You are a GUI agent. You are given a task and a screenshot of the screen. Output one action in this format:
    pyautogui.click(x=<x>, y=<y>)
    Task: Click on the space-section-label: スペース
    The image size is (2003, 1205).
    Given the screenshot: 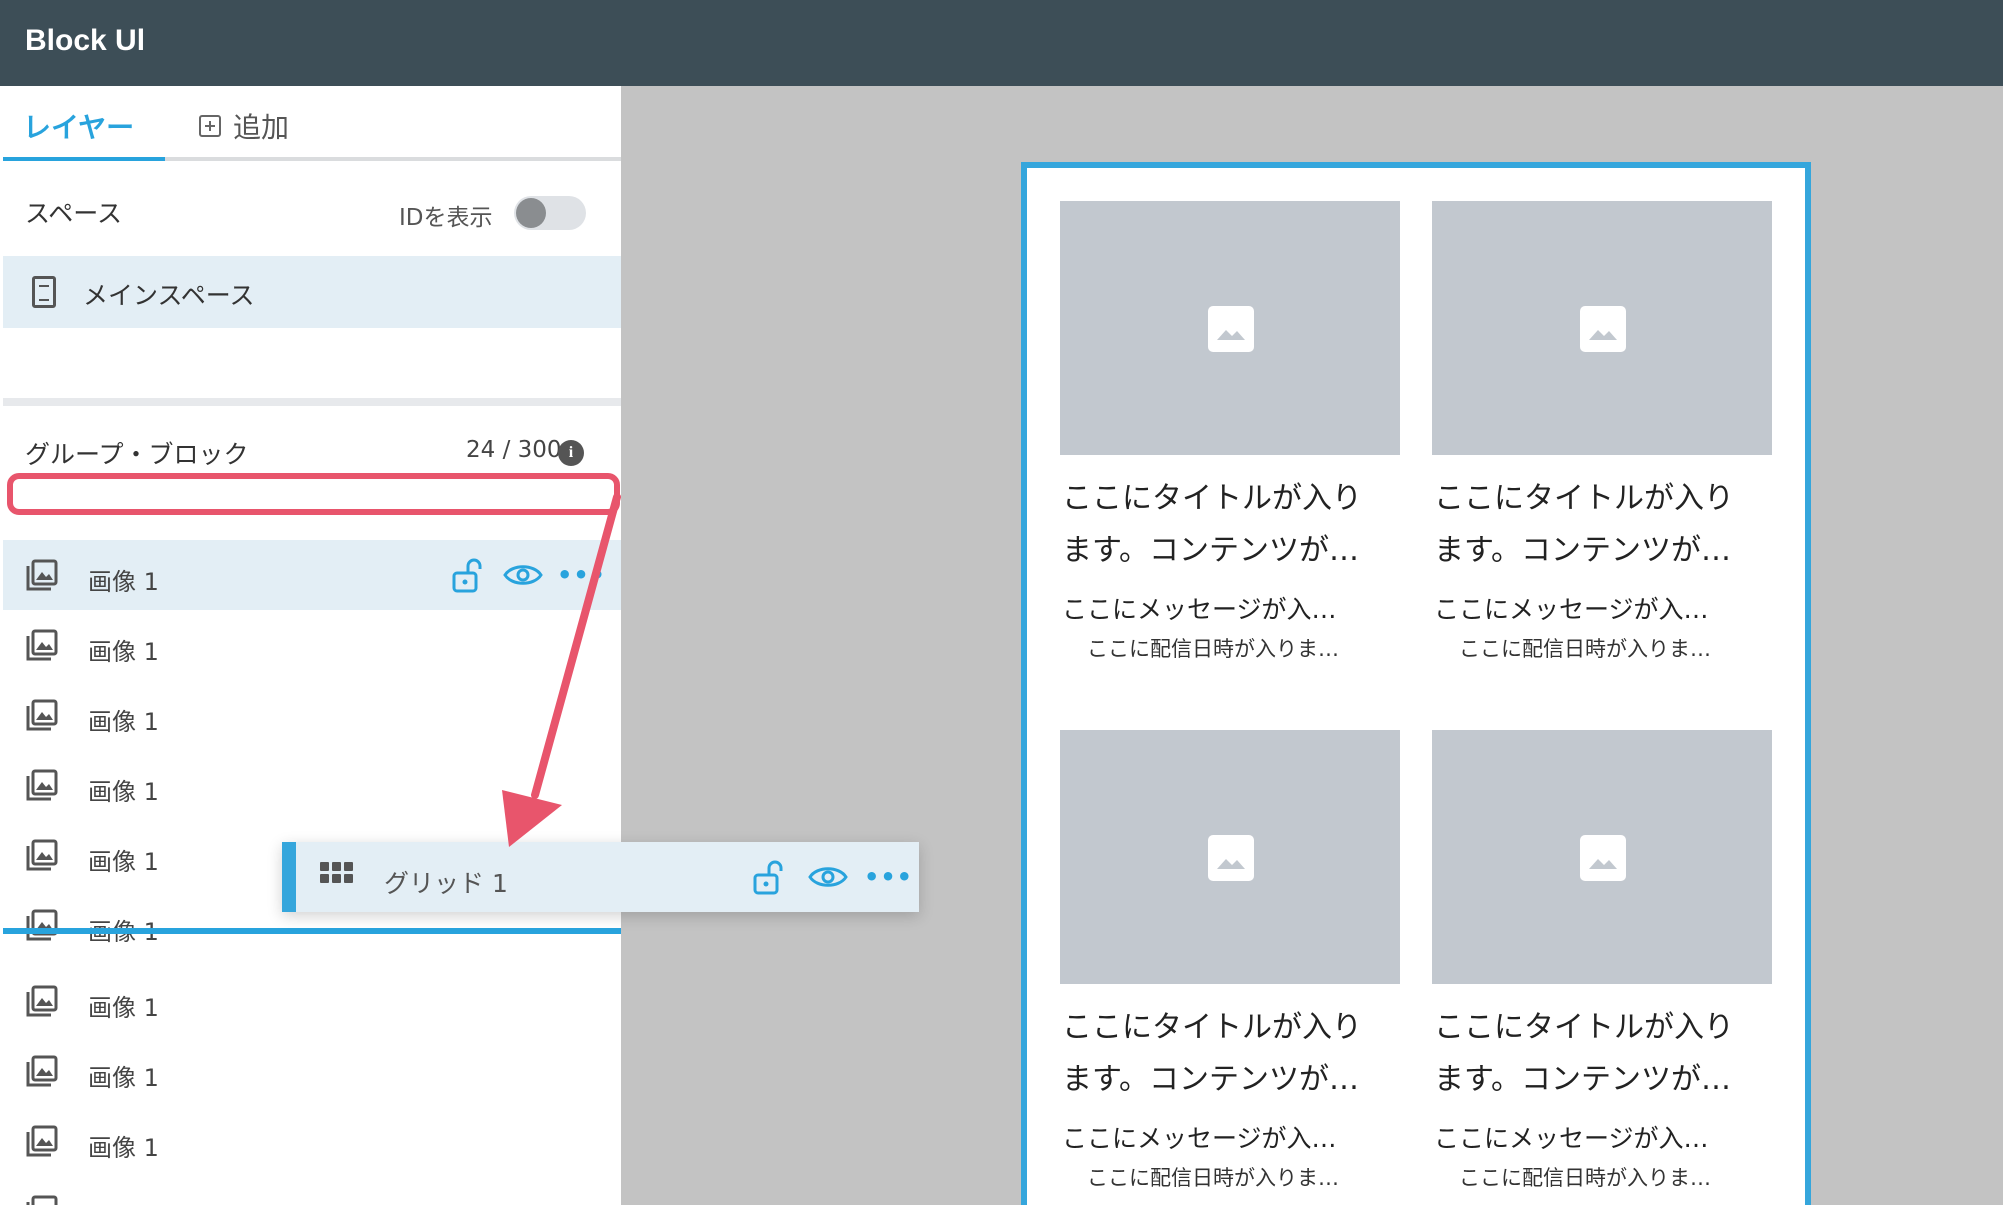 What is the action you would take?
    pyautogui.click(x=74, y=213)
    